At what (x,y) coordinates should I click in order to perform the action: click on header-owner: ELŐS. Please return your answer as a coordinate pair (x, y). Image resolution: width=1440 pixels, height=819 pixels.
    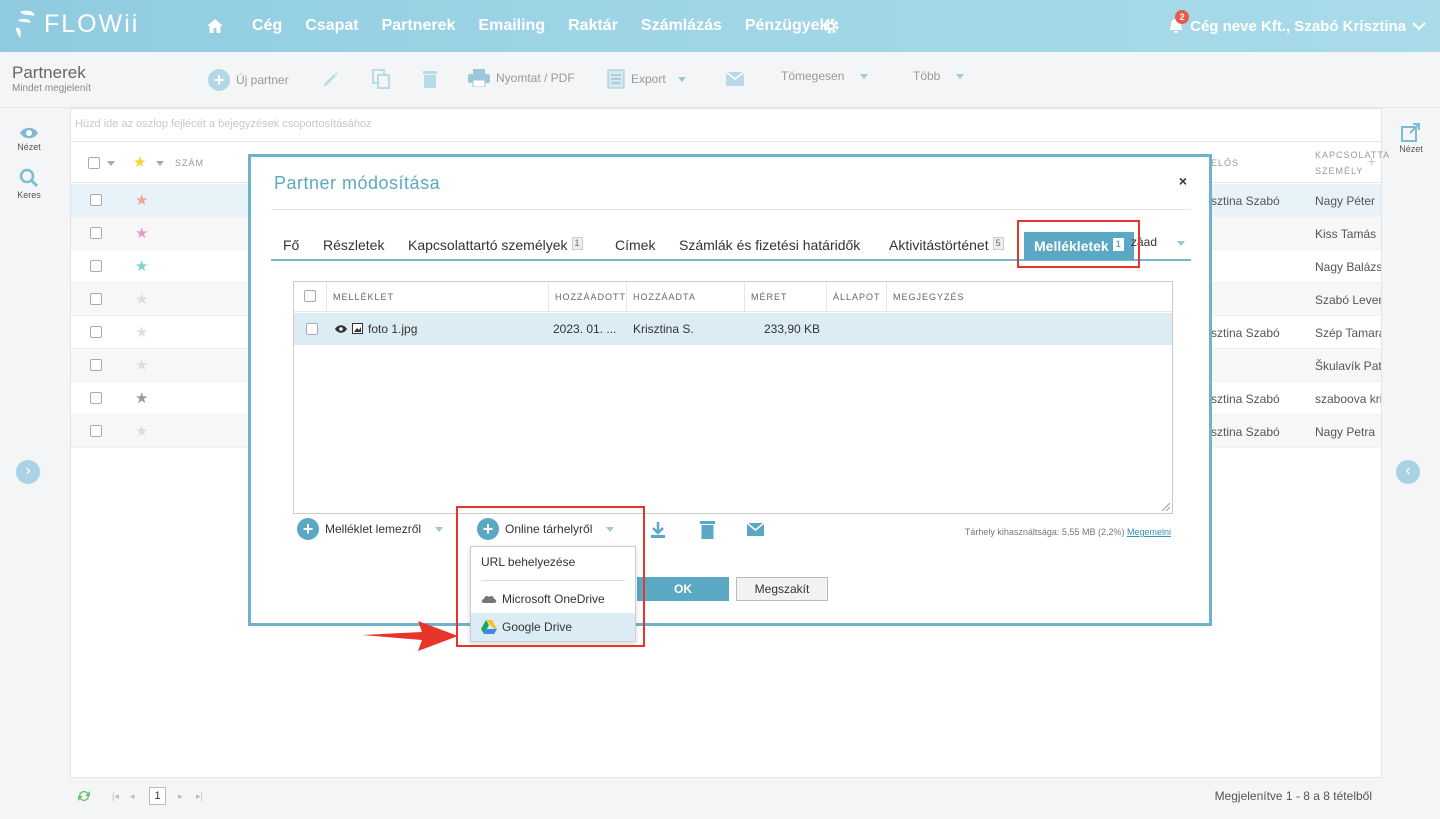
    Looking at the image, I should click on (1225, 163).